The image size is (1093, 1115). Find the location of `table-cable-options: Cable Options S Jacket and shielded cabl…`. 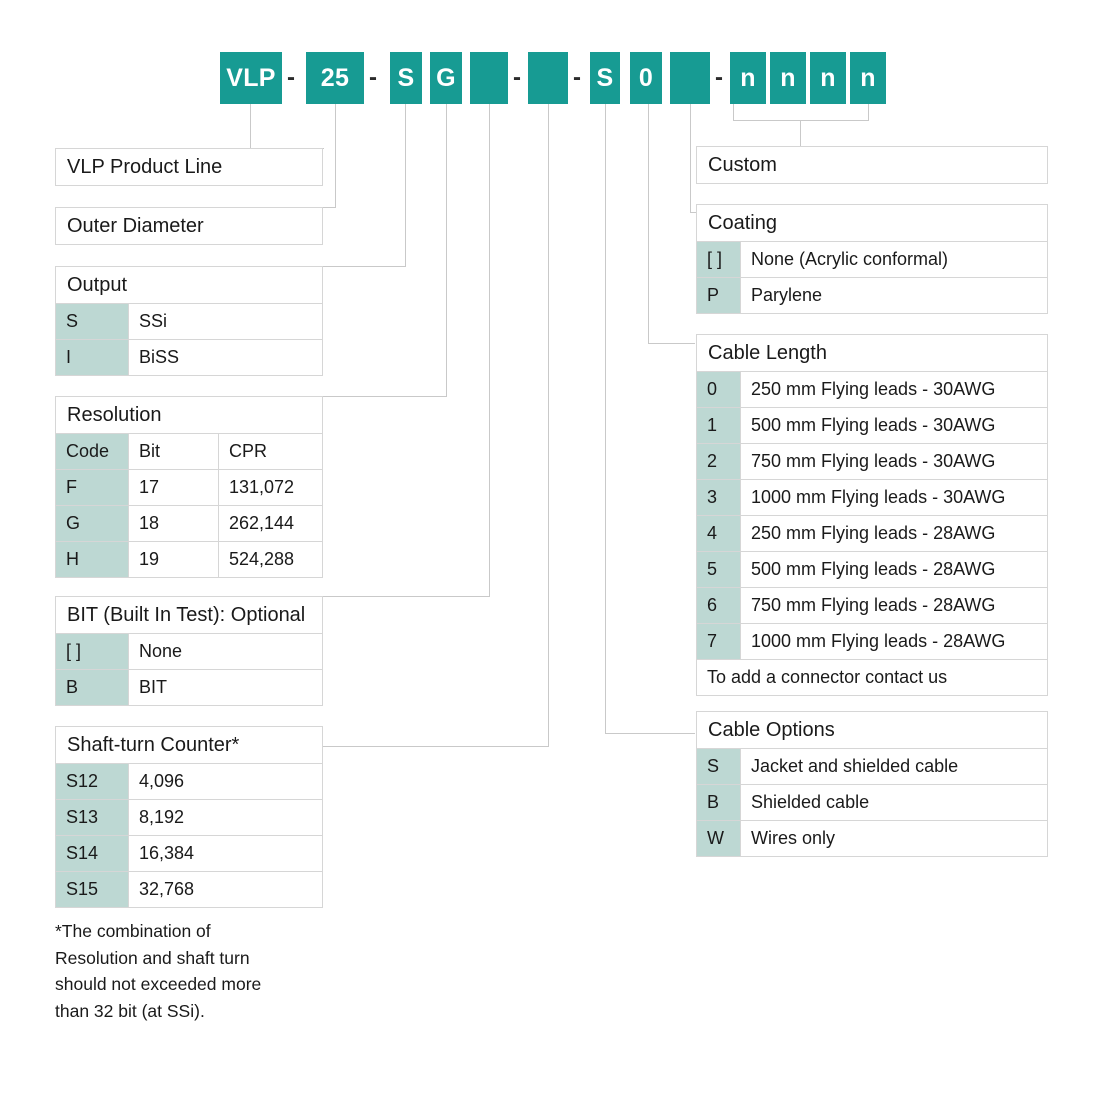

table-cable-options: Cable Options S Jacket and shielded cabl… is located at coordinates (872, 784).